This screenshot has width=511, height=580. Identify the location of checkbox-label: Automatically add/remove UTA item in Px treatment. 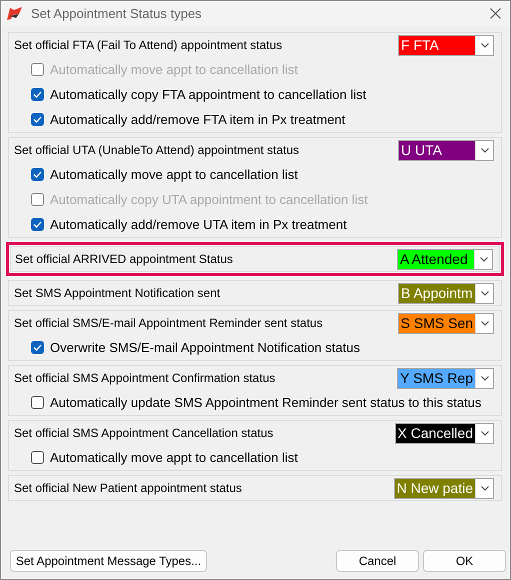
(198, 224).